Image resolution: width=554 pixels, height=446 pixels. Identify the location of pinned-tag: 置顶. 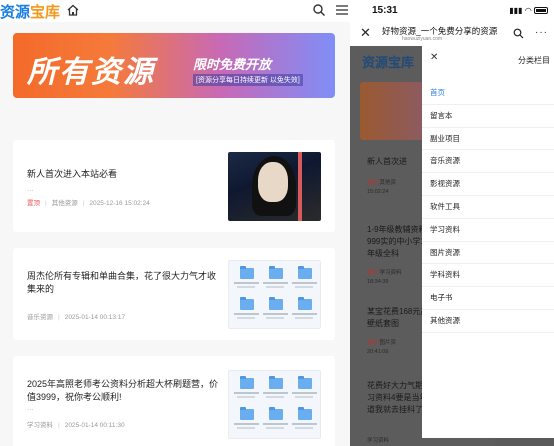
(33, 203).